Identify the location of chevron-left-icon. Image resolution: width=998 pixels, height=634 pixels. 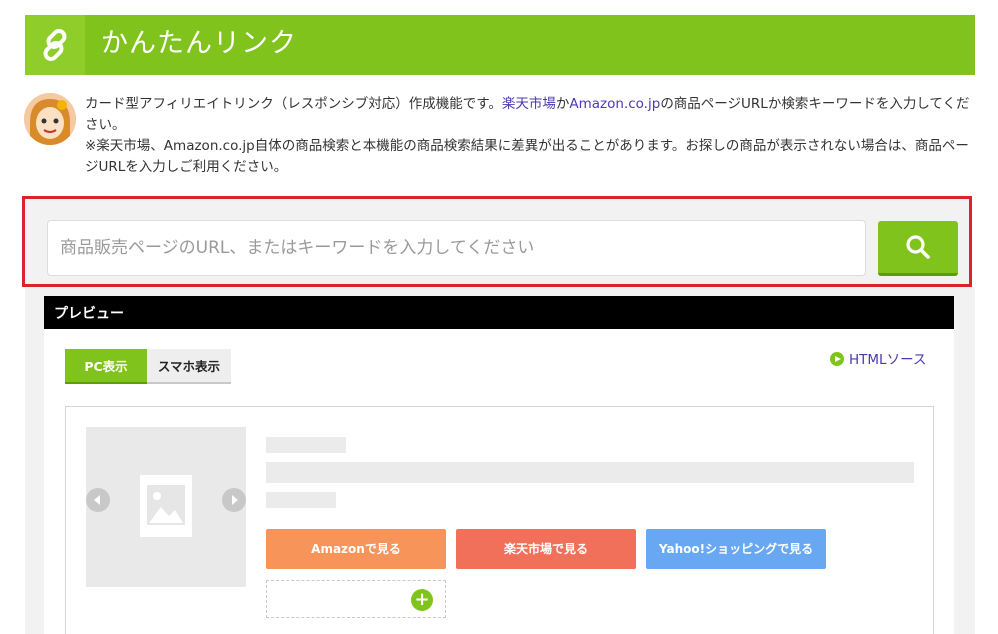
(98, 500).